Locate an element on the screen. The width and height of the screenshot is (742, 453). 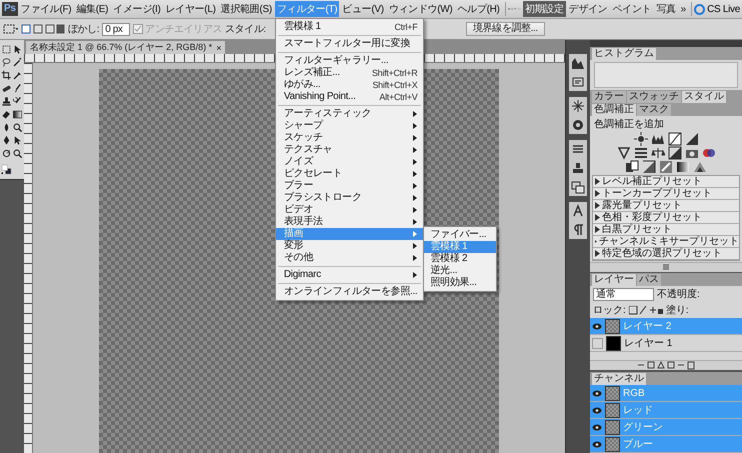
panel-tab: マスク is located at coordinates (654, 110).